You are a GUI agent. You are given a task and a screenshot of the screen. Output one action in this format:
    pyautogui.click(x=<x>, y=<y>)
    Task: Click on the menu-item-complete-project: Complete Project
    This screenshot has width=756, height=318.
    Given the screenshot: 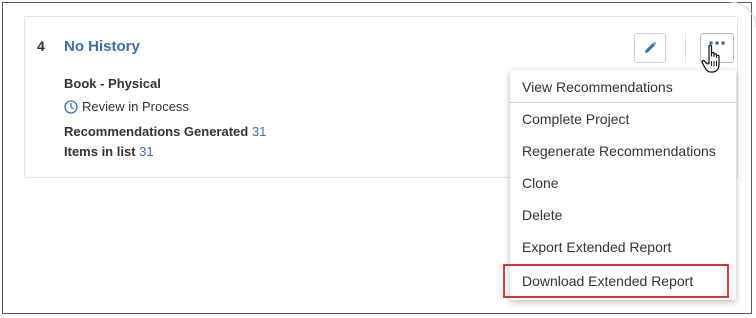 What is the action you would take?
    pyautogui.click(x=623, y=119)
    